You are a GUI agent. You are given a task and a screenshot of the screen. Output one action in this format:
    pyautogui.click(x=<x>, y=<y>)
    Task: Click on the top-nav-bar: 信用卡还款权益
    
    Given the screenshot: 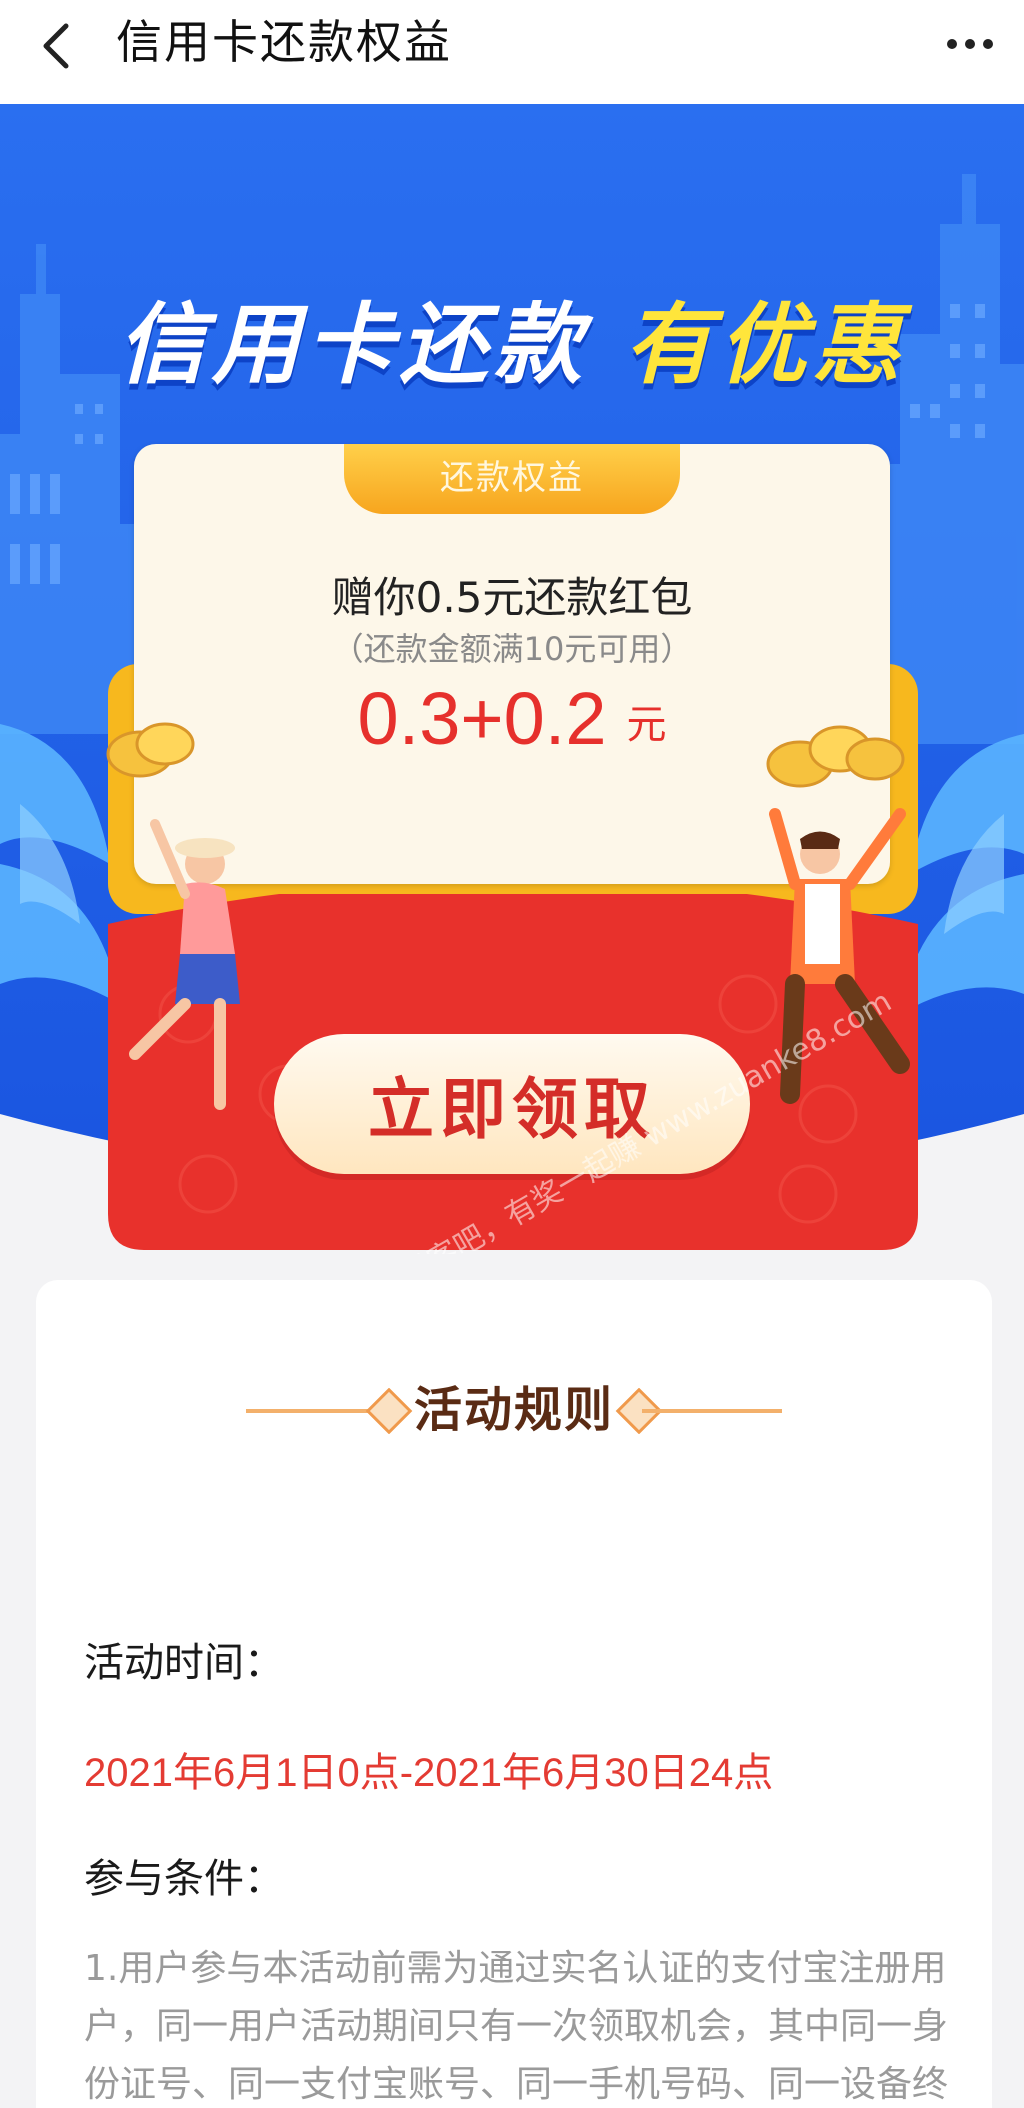 What is the action you would take?
    pyautogui.click(x=512, y=52)
    